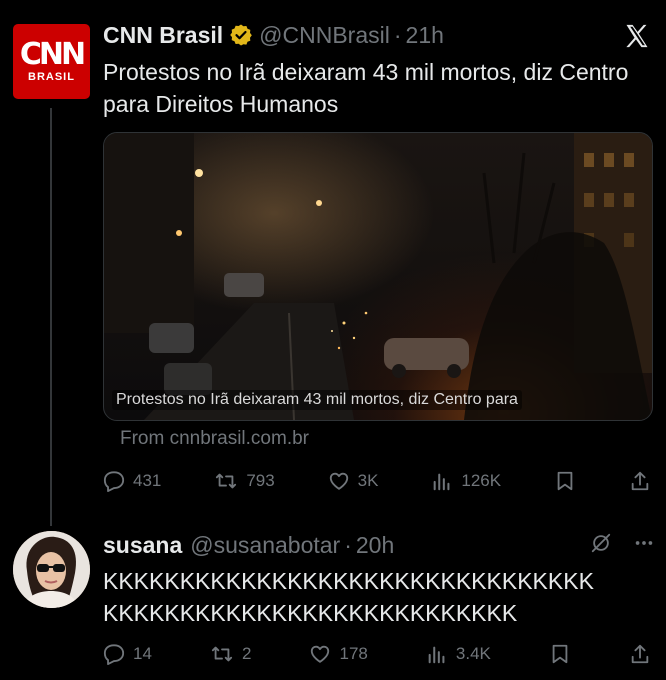 The image size is (666, 680). I want to click on avatar-photo, so click(51, 569).